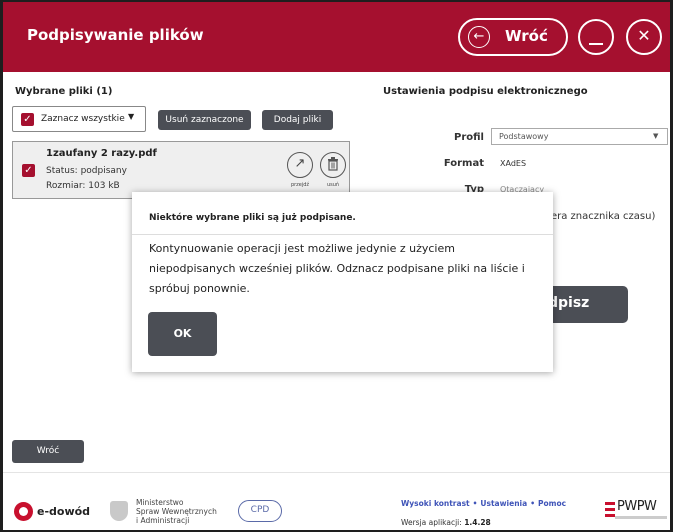  Describe the element at coordinates (477, 522) in the screenshot. I see `version-value: 1.4.28` at that location.